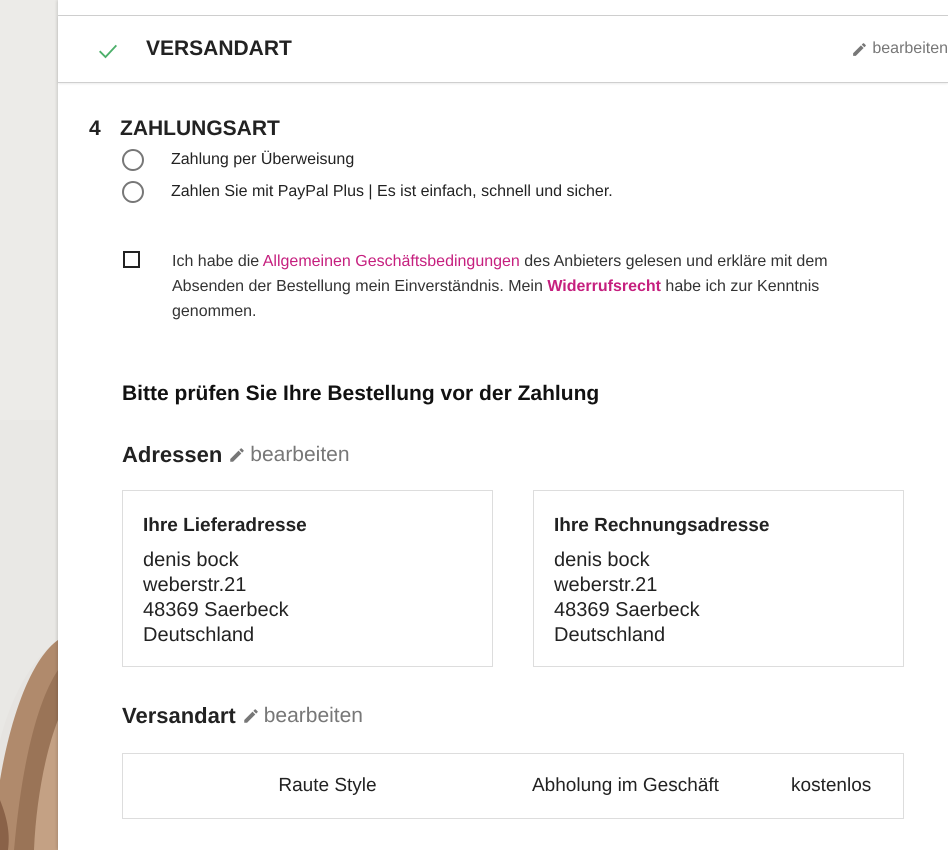  What do you see at coordinates (662, 526) in the screenshot?
I see `card-title: Ihre Rechnungsadresse` at bounding box center [662, 526].